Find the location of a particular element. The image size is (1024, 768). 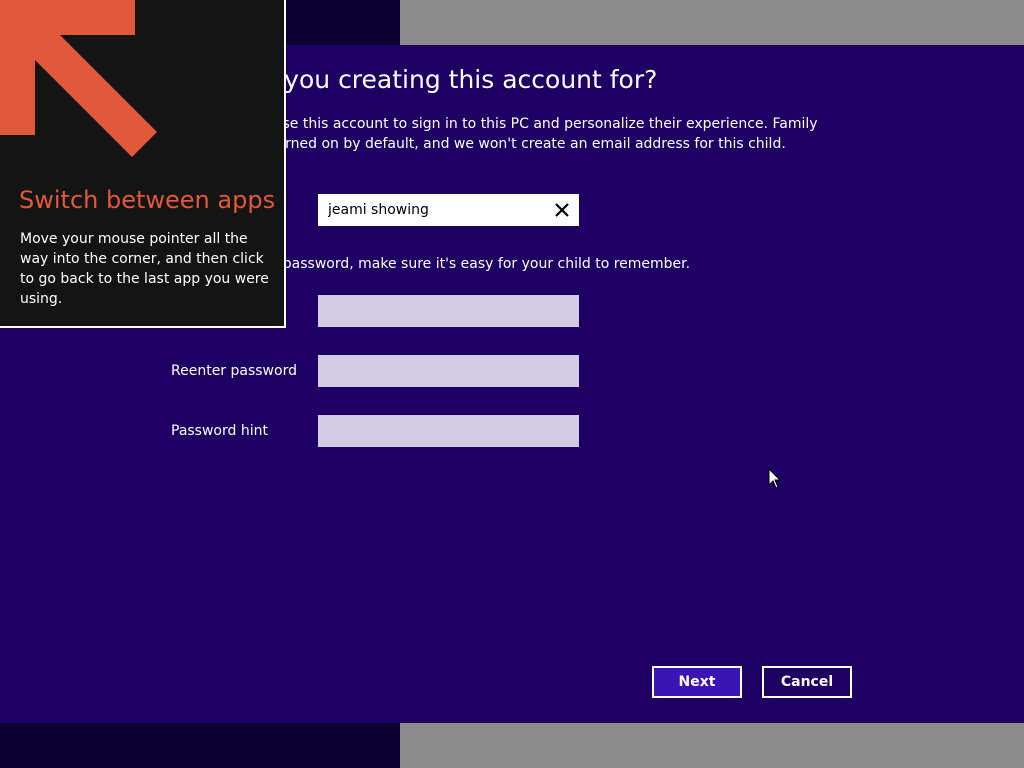

username-input is located at coordinates (430, 210).